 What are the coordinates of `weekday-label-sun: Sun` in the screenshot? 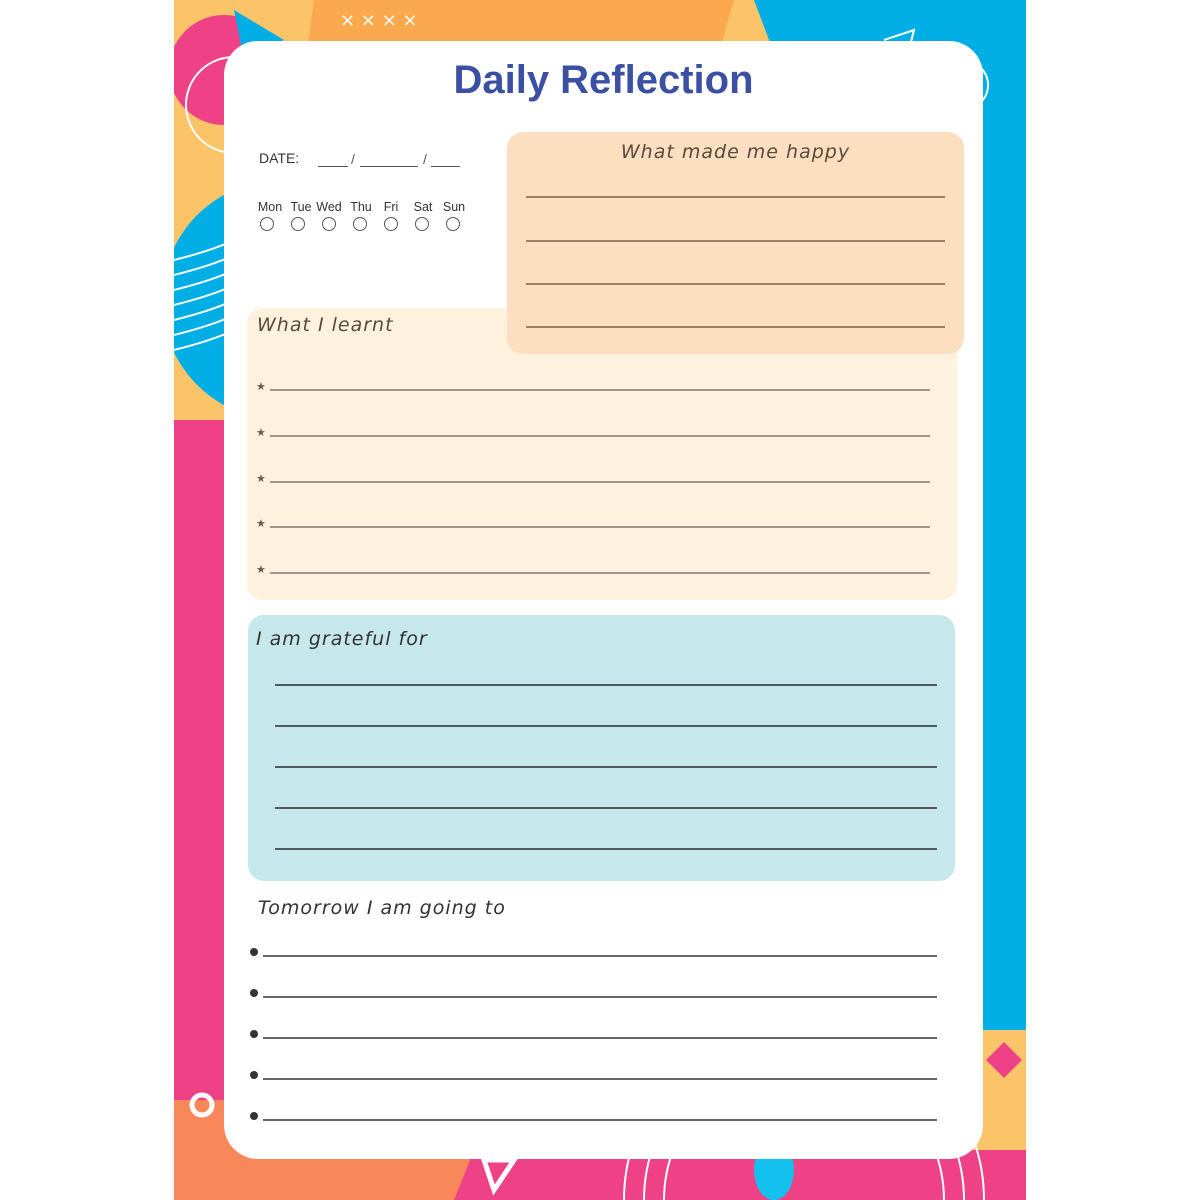 It's located at (454, 207).